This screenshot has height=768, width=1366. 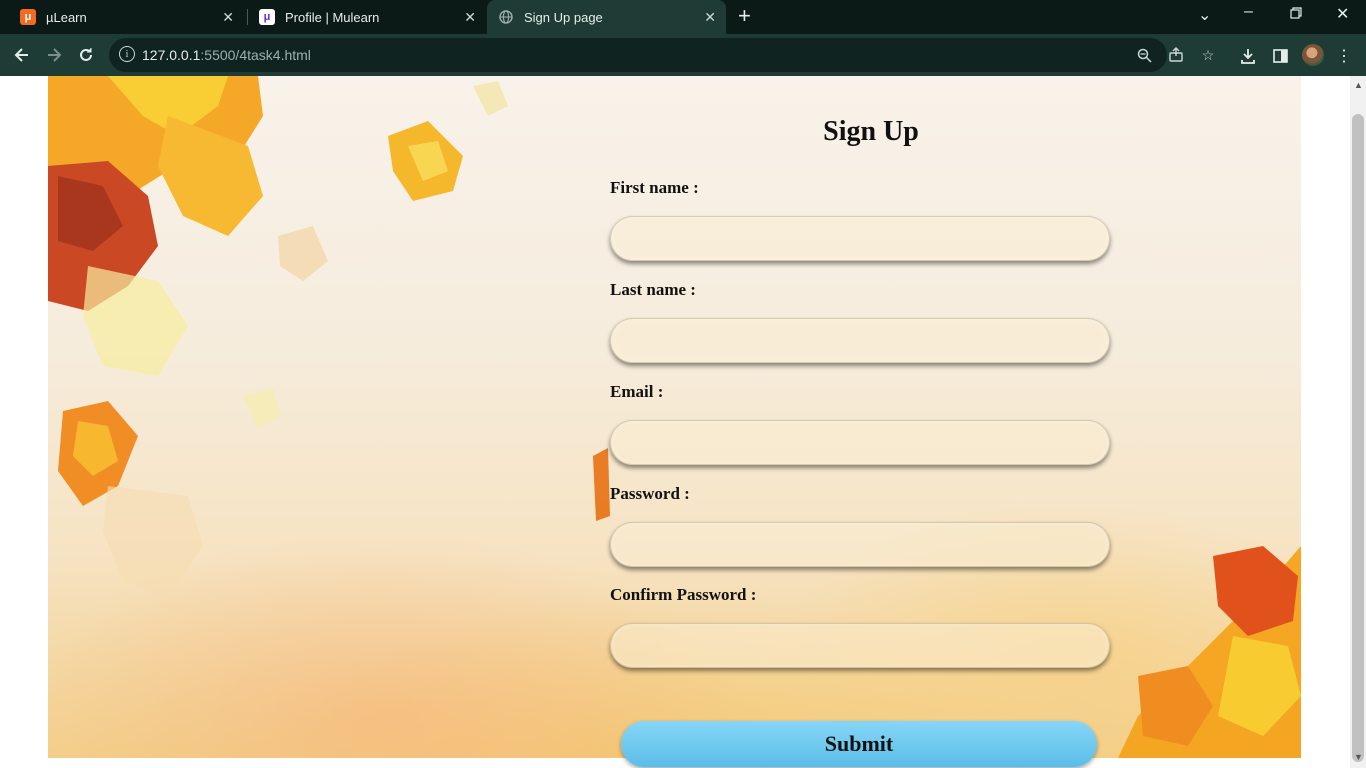 What do you see at coordinates (1280, 56) in the screenshot?
I see `side-panel-icon` at bounding box center [1280, 56].